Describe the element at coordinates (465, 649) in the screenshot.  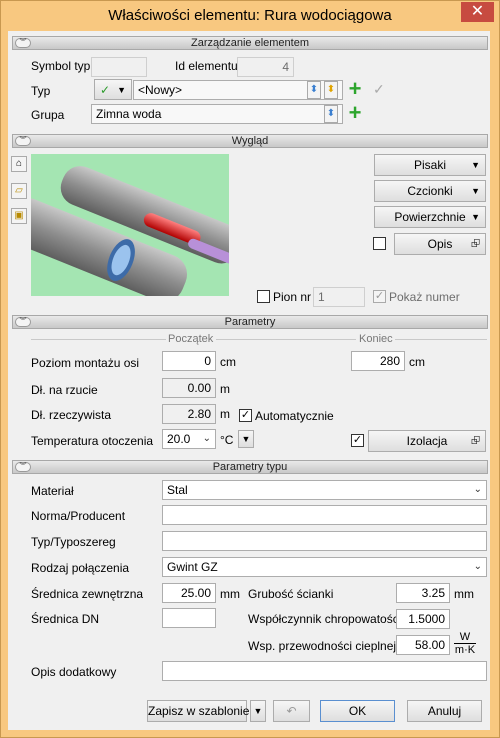
I see `unit-denominator: m·K` at that location.